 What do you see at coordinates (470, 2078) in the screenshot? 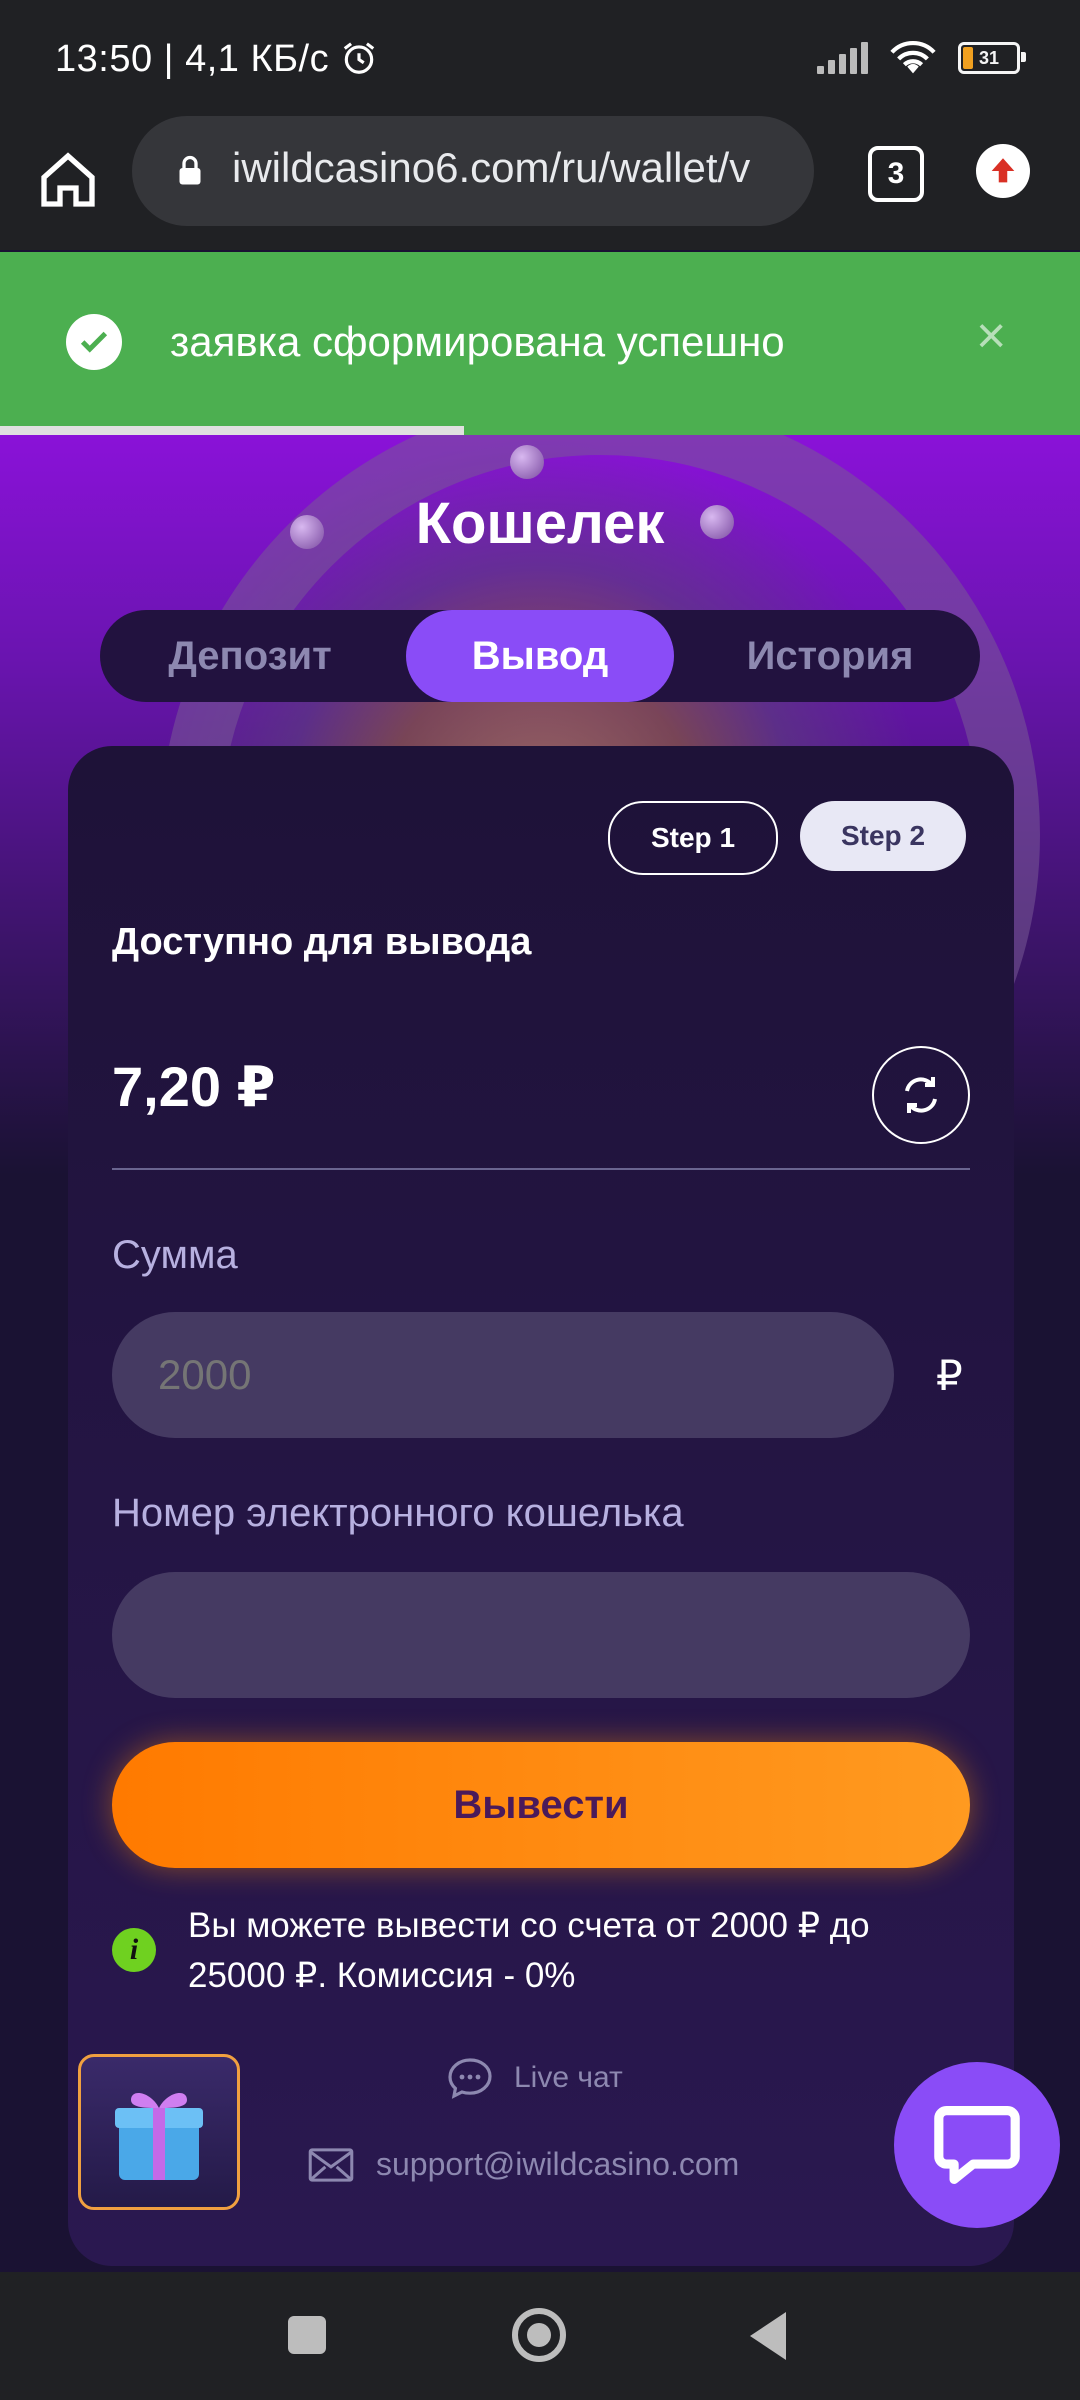
I see `chat-bubble-icon` at bounding box center [470, 2078].